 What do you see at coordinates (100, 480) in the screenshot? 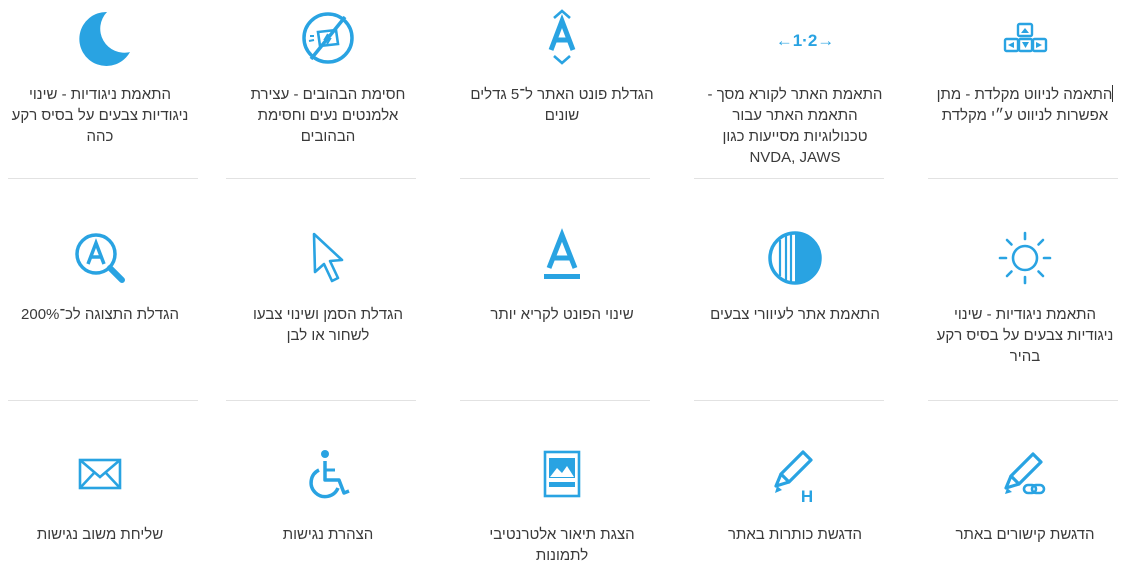
I see `envelope-icon` at bounding box center [100, 480].